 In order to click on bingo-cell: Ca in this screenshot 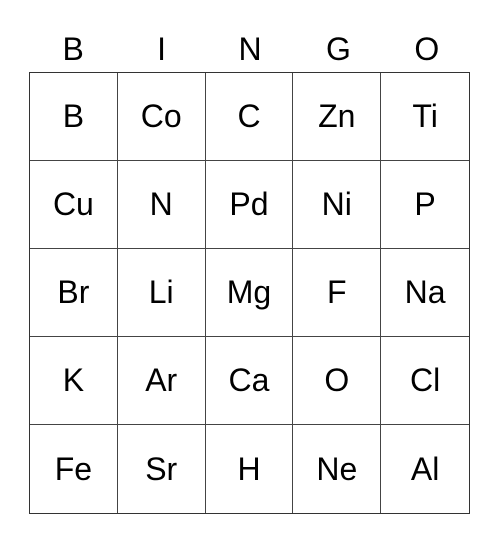, I will do `click(249, 381)`.